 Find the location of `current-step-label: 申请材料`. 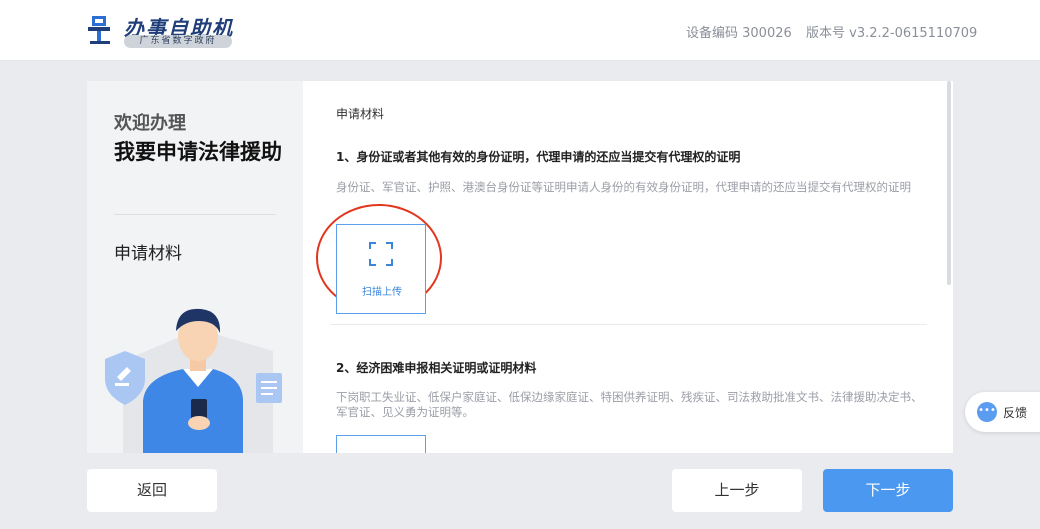

current-step-label: 申请材料 is located at coordinates (148, 254).